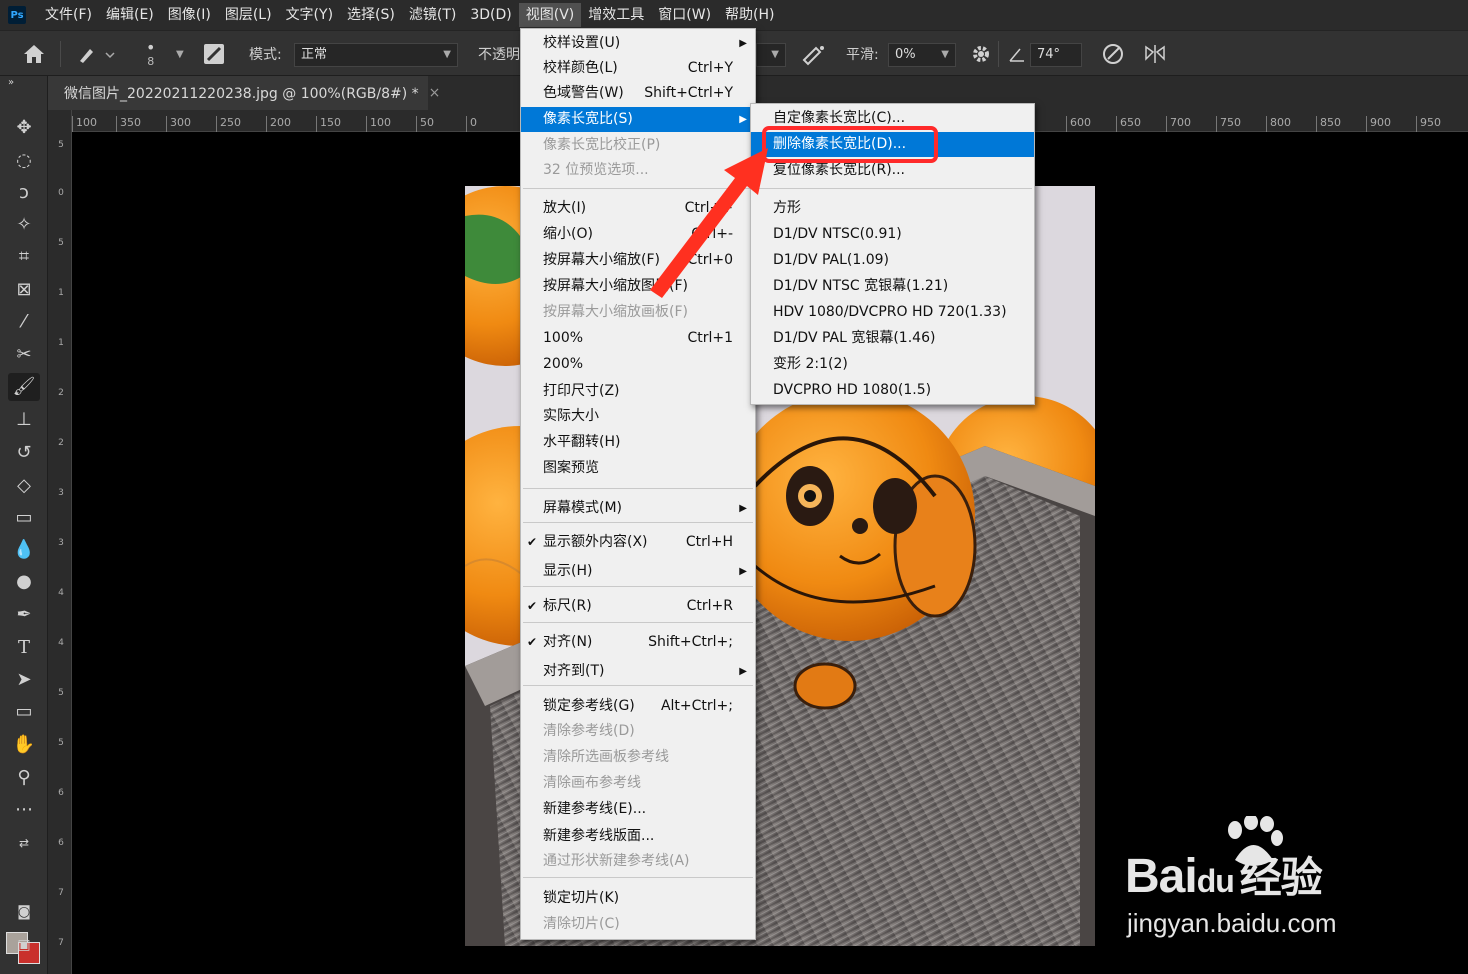 The image size is (1468, 974). I want to click on dodge-tool-icon: ●, so click(24, 582).